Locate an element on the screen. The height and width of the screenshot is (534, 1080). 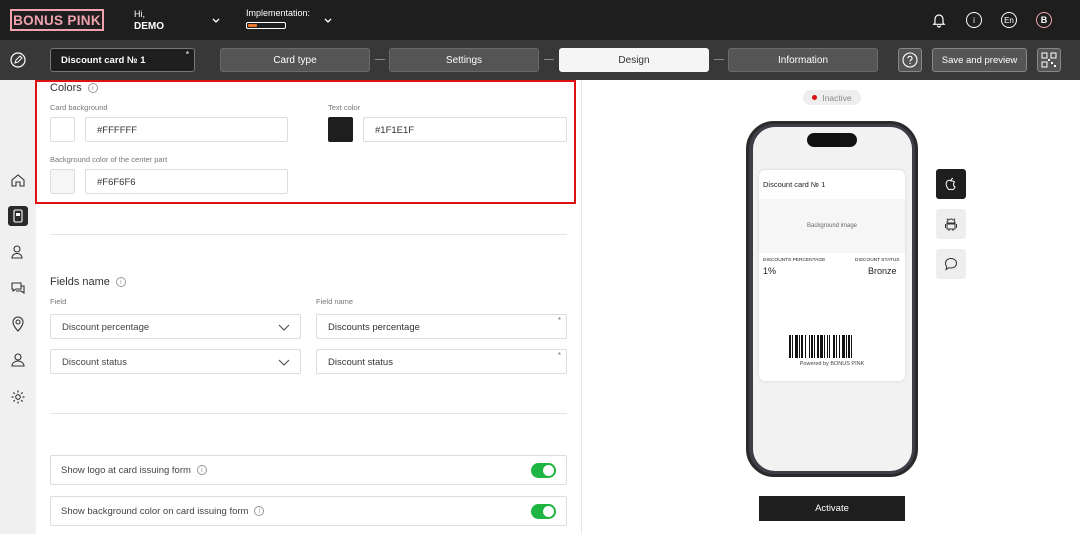
help-button is located at coordinates (910, 60).